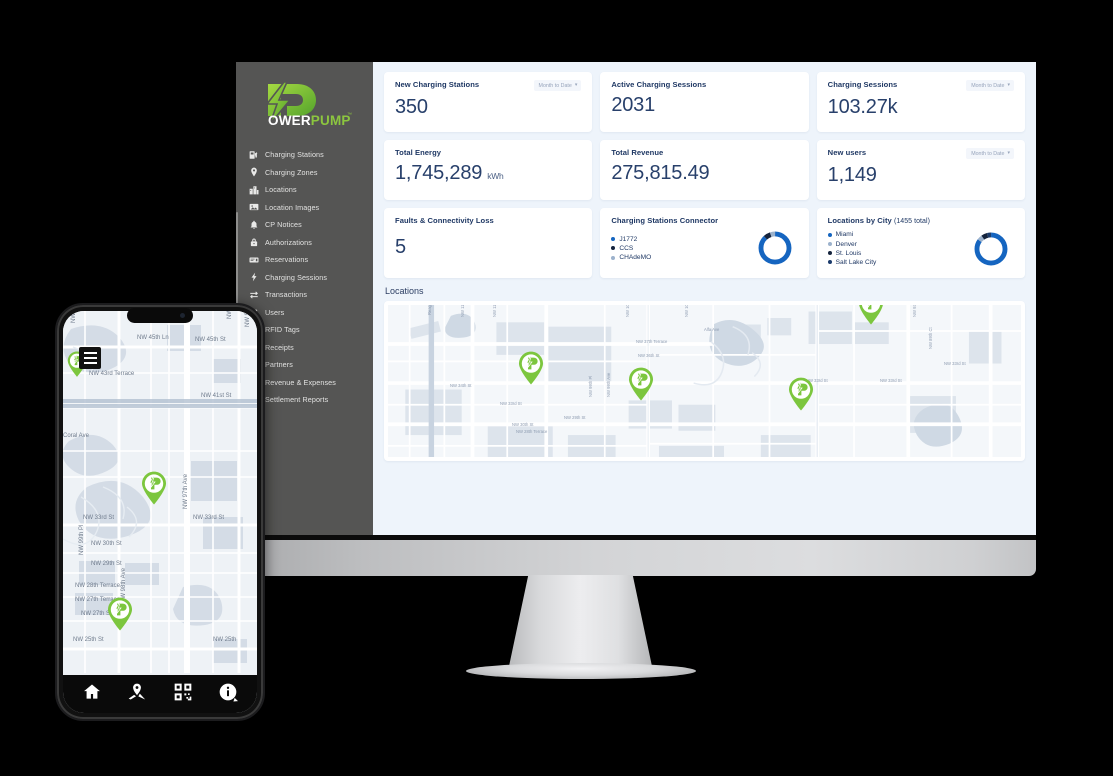 Image resolution: width=1113 pixels, height=776 pixels. I want to click on sidebar-item-charging-sessions: Charging Sessions, so click(310, 278).